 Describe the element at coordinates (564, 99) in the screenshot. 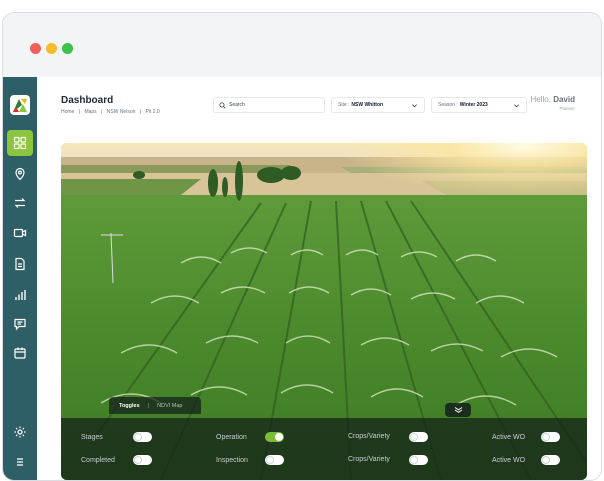

I see `user-name: David` at that location.